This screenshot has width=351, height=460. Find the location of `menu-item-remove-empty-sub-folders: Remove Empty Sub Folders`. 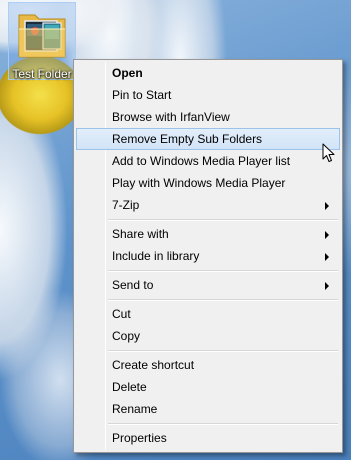

menu-item-remove-empty-sub-folders: Remove Empty Sub Folders is located at coordinates (208, 139).